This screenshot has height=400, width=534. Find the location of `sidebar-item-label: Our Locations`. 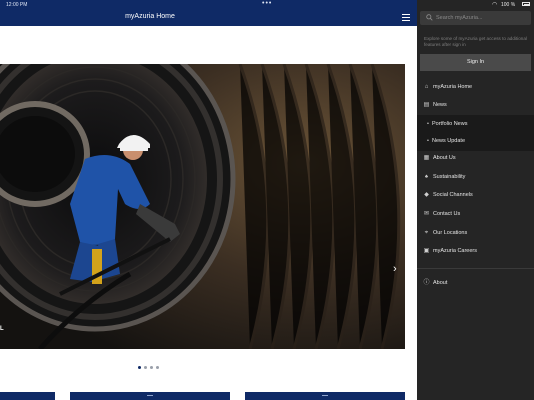

sidebar-item-label: Our Locations is located at coordinates (450, 233).